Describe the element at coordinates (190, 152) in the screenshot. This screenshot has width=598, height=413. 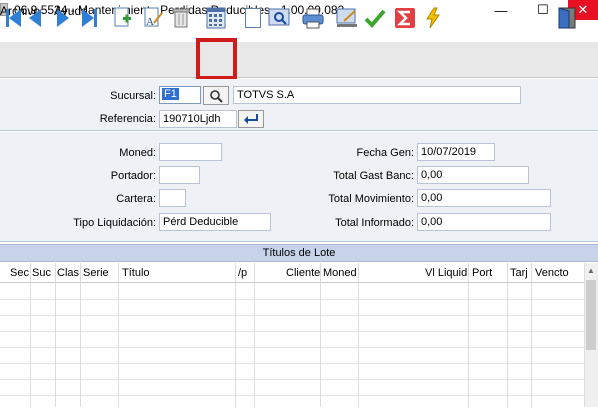
I see `moneda-field` at that location.